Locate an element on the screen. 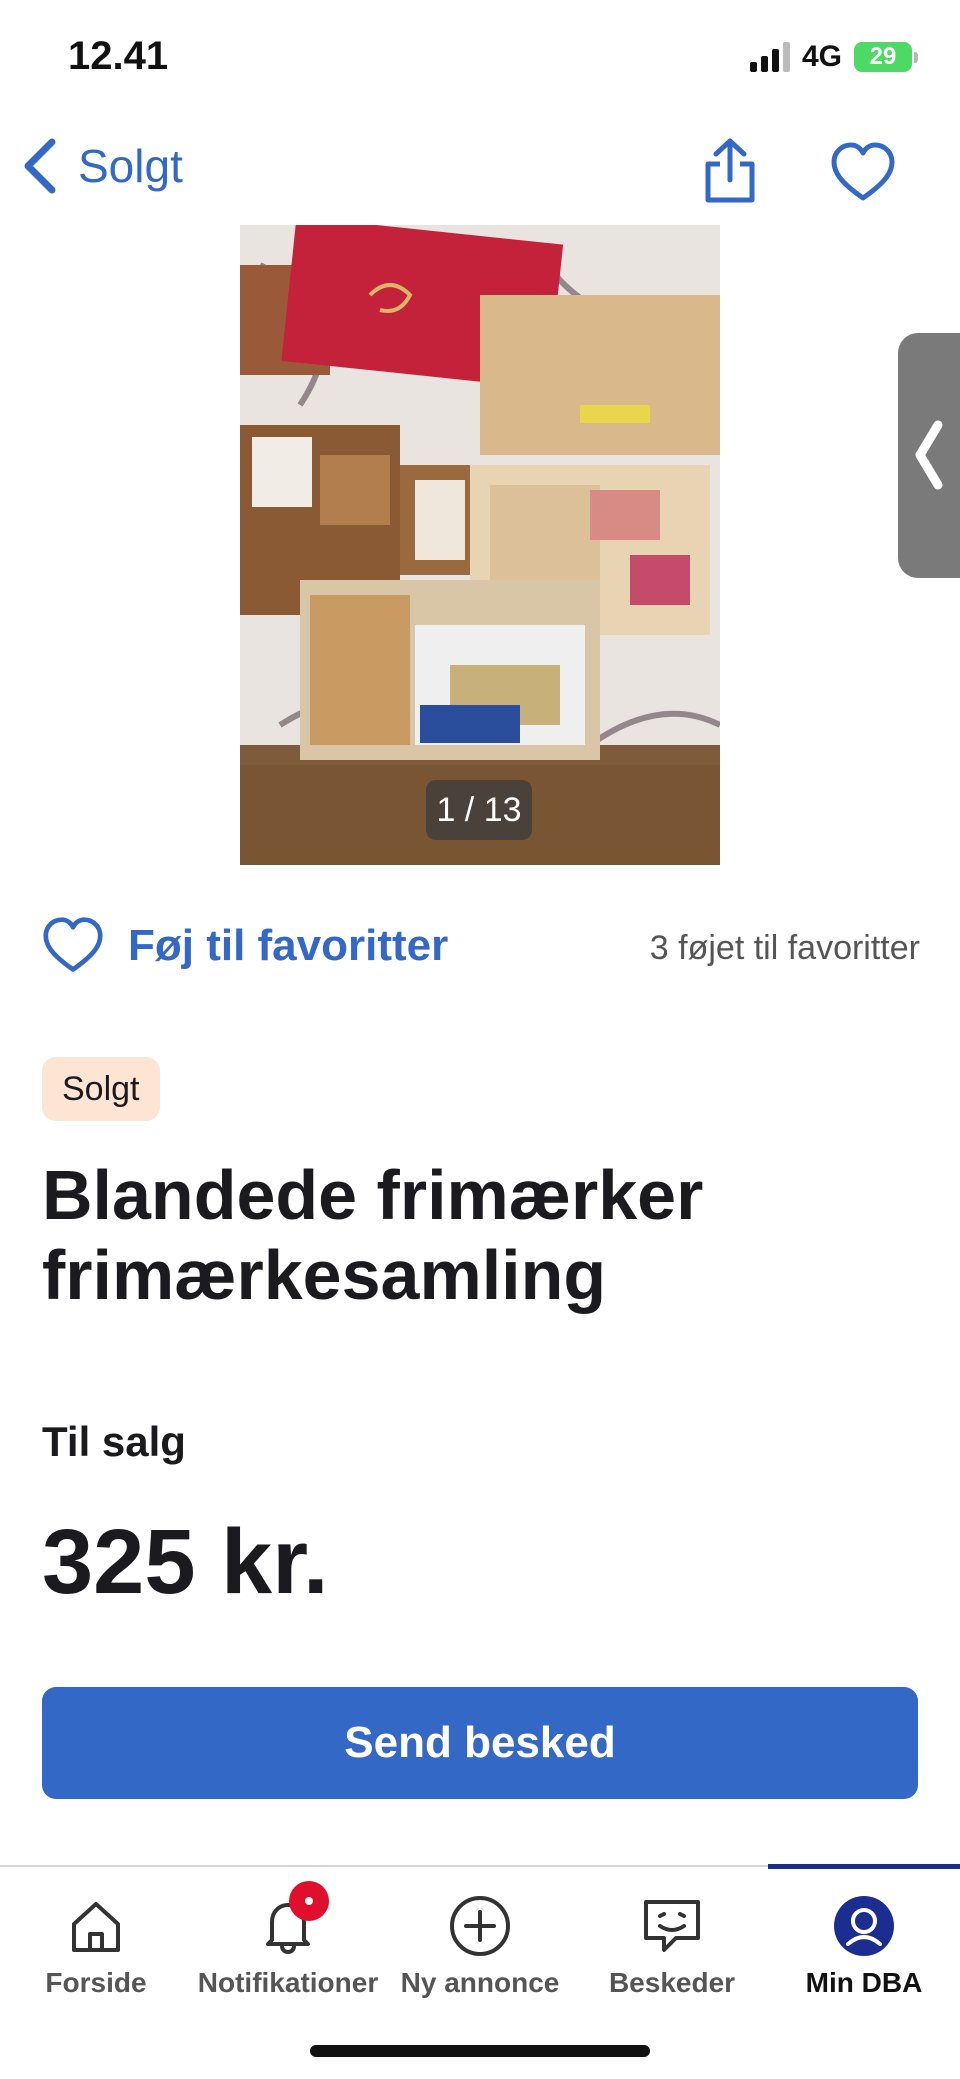 The image size is (960, 2079). tab-label: Notifikationer is located at coordinates (288, 1982).